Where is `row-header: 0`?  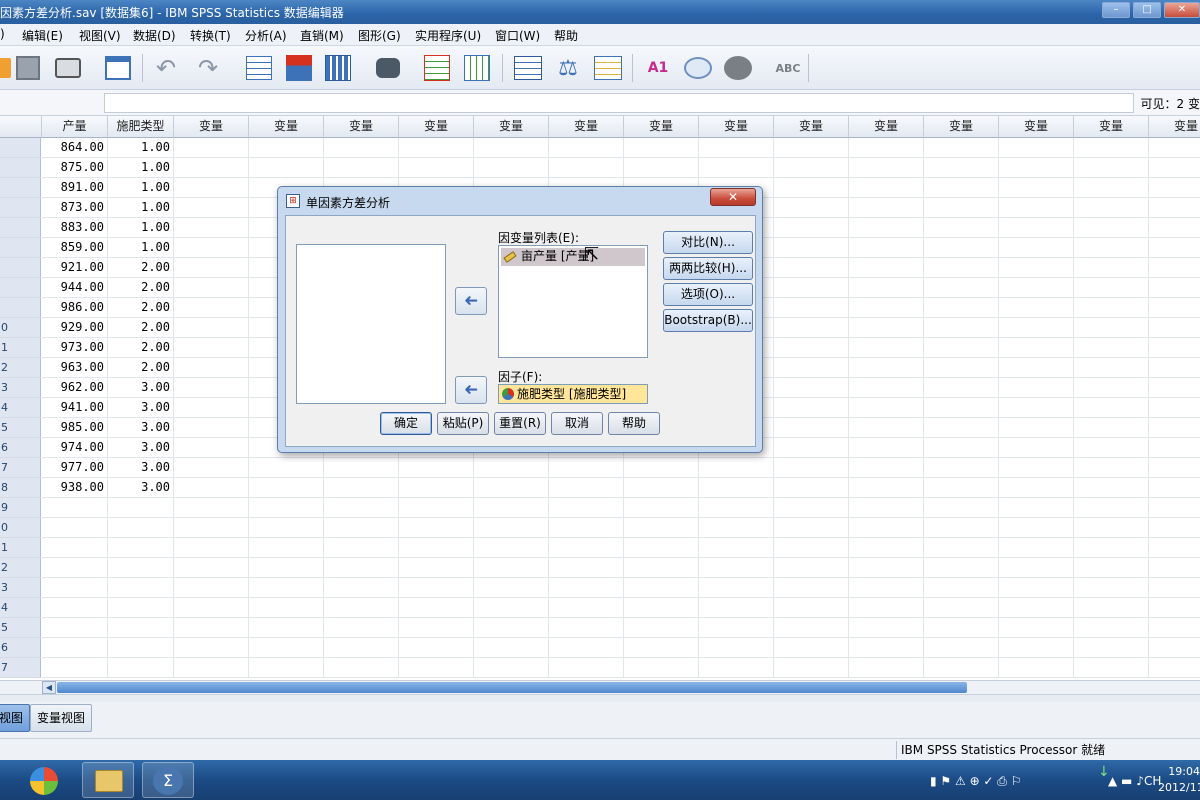 row-header: 0 is located at coordinates (20, 528).